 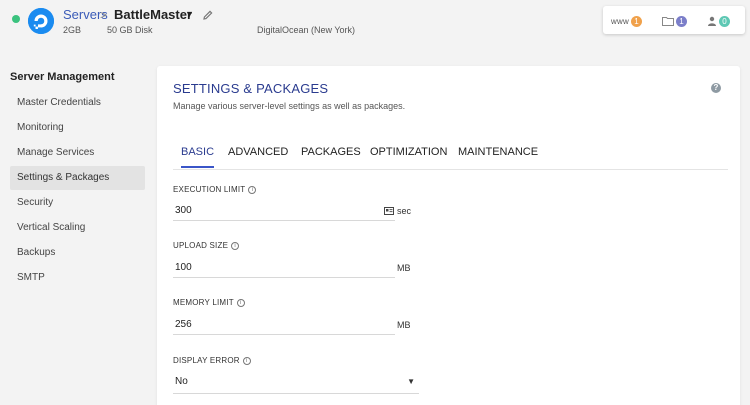 What do you see at coordinates (404, 211) in the screenshot?
I see `execution-limit-unit: sec` at bounding box center [404, 211].